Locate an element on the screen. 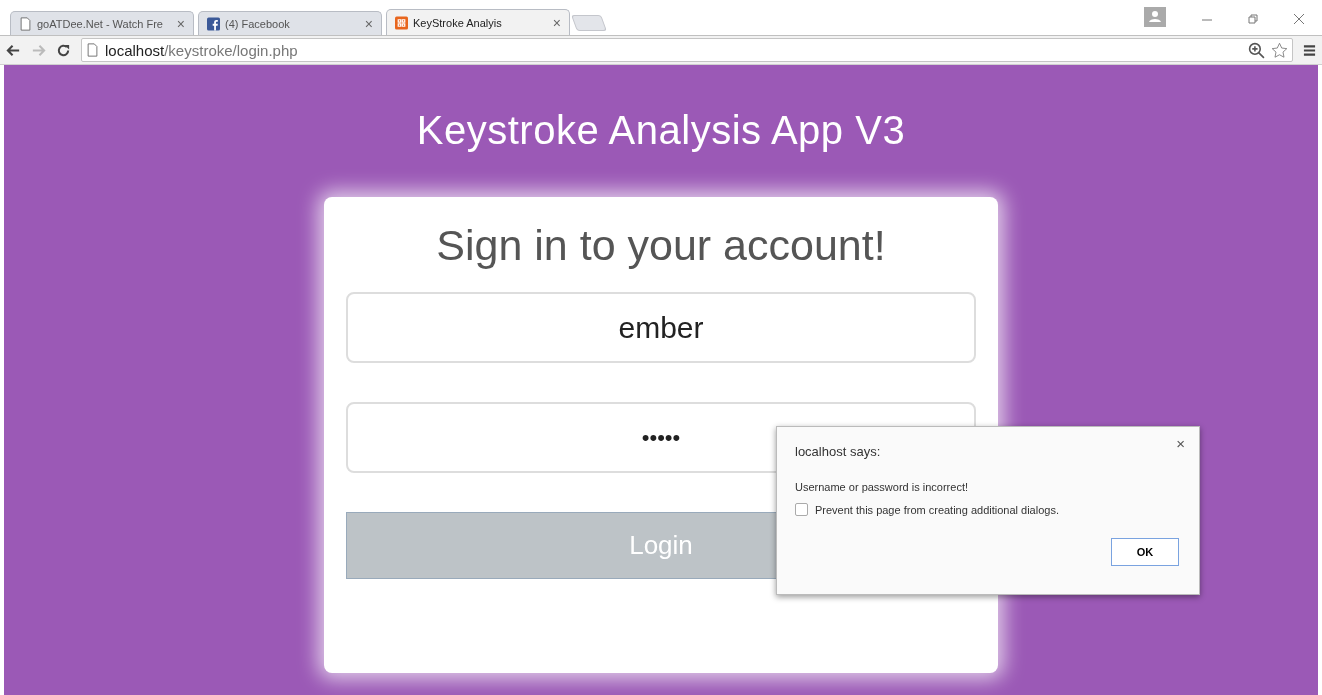 The height and width of the screenshot is (695, 1322). app-title: Keystroke Analysis App V3 is located at coordinates (661, 131).